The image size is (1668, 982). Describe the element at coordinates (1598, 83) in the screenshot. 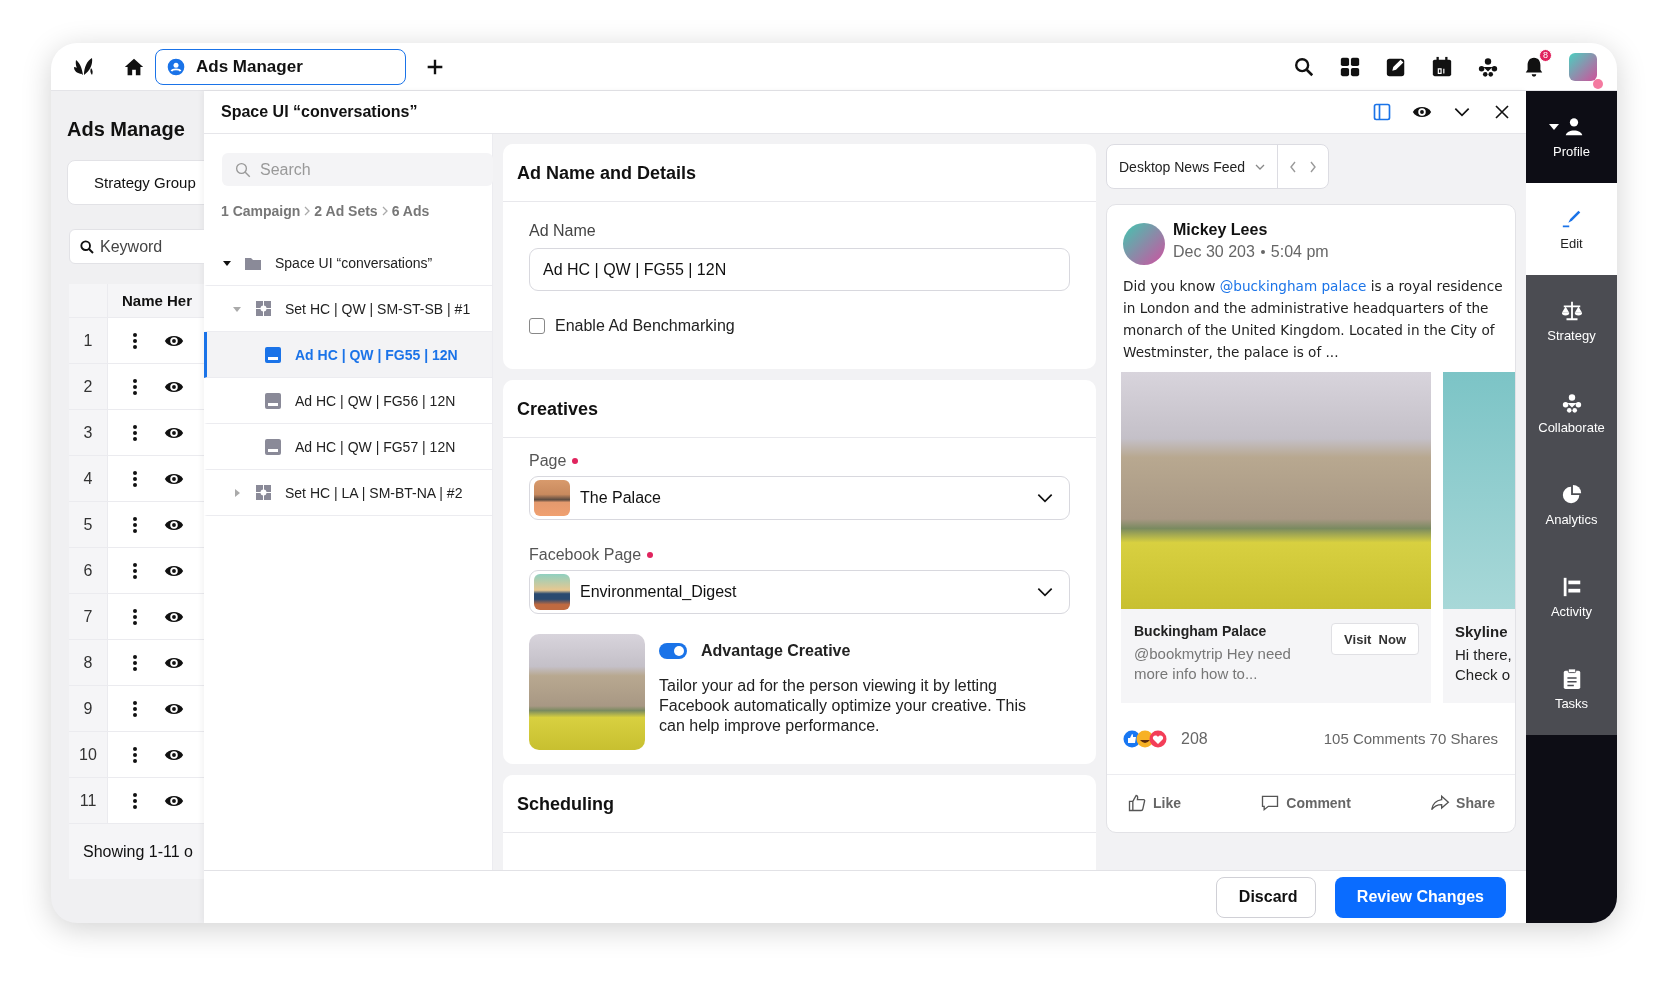

I see `status-dot` at that location.